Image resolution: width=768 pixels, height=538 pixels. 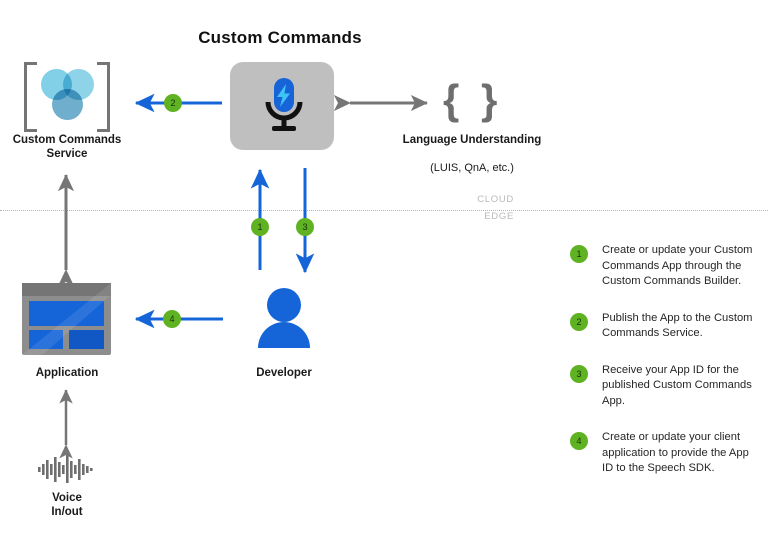 What do you see at coordinates (172, 319) in the screenshot?
I see `connector-badge-4: 4` at bounding box center [172, 319].